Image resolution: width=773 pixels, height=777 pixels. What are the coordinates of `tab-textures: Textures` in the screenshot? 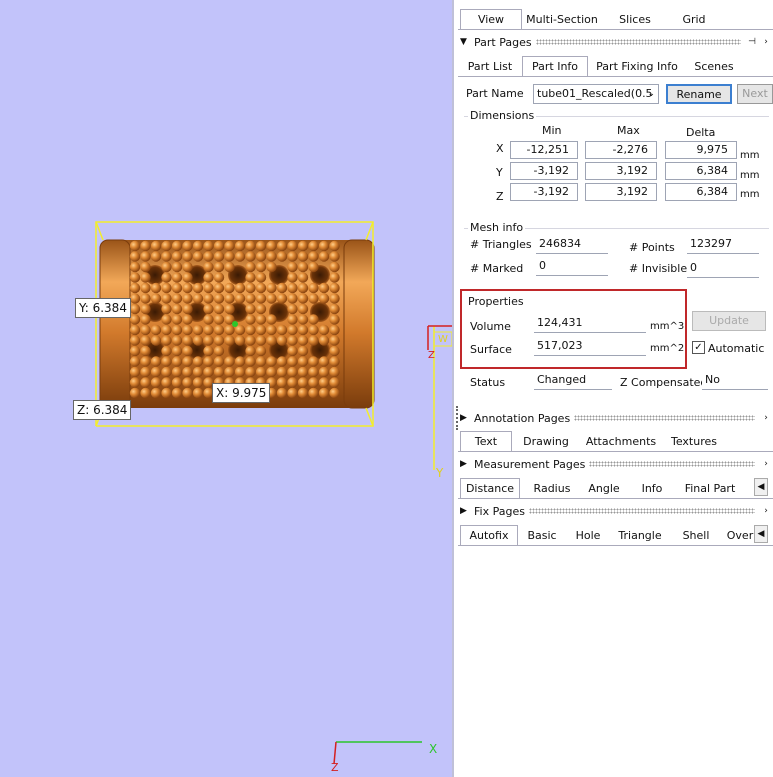 It's located at (694, 442).